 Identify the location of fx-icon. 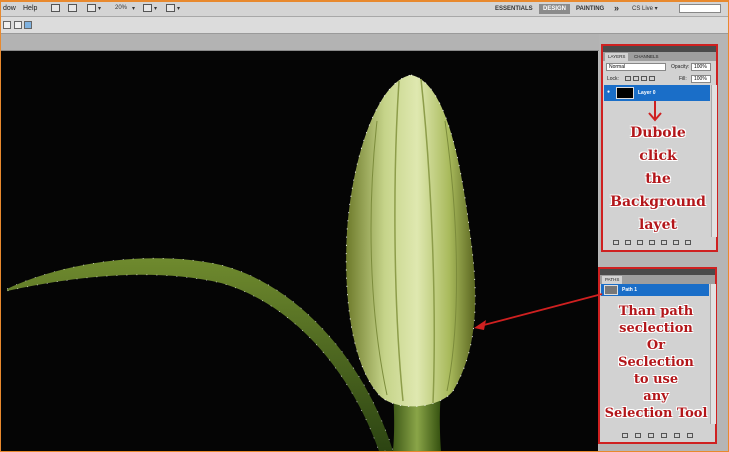
(628, 242).